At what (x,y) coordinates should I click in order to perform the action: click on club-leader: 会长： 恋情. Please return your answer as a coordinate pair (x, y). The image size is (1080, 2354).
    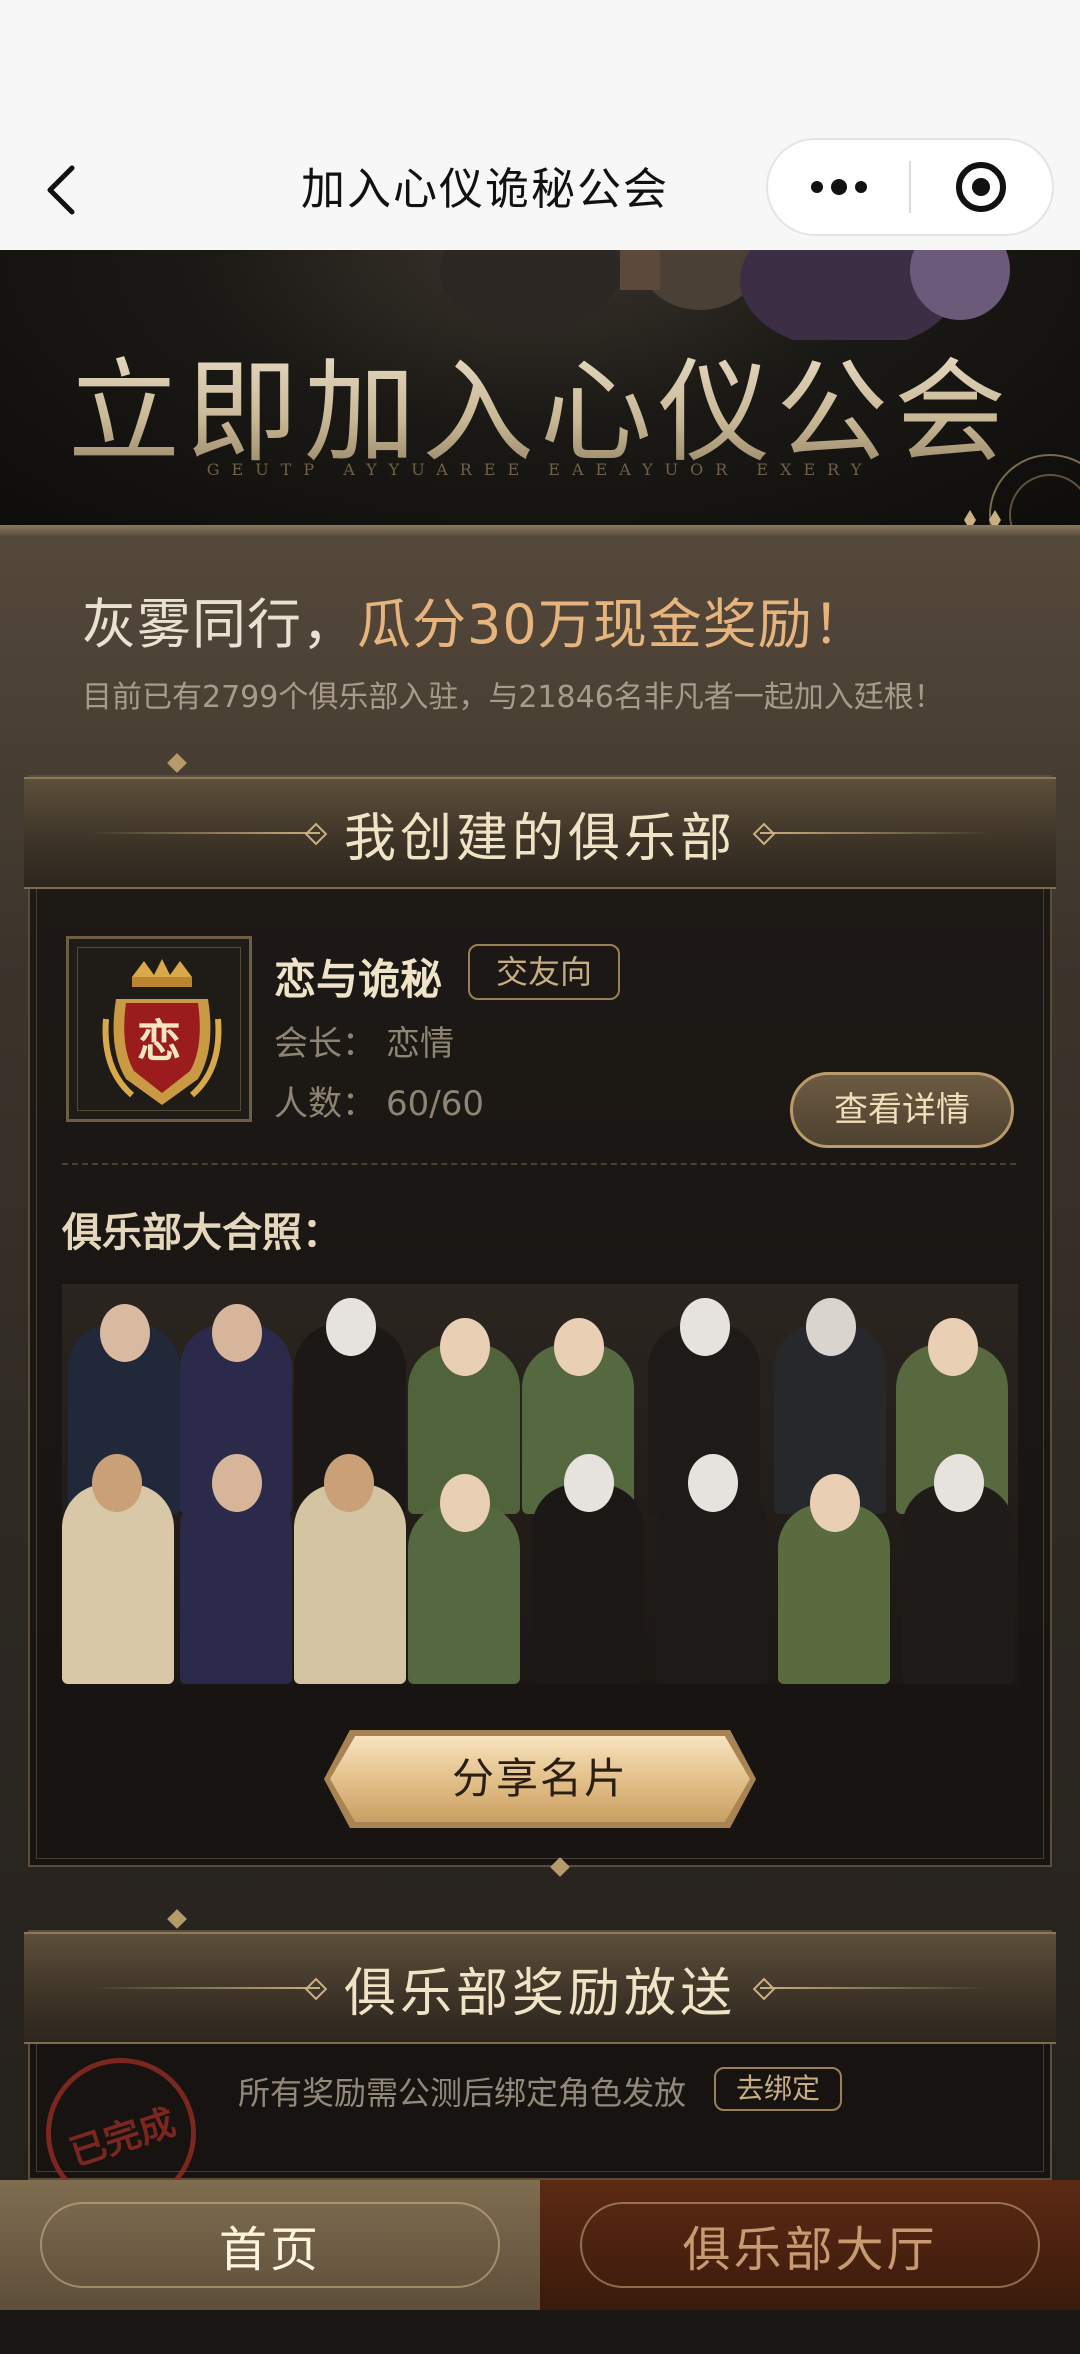
    Looking at the image, I should click on (364, 1040).